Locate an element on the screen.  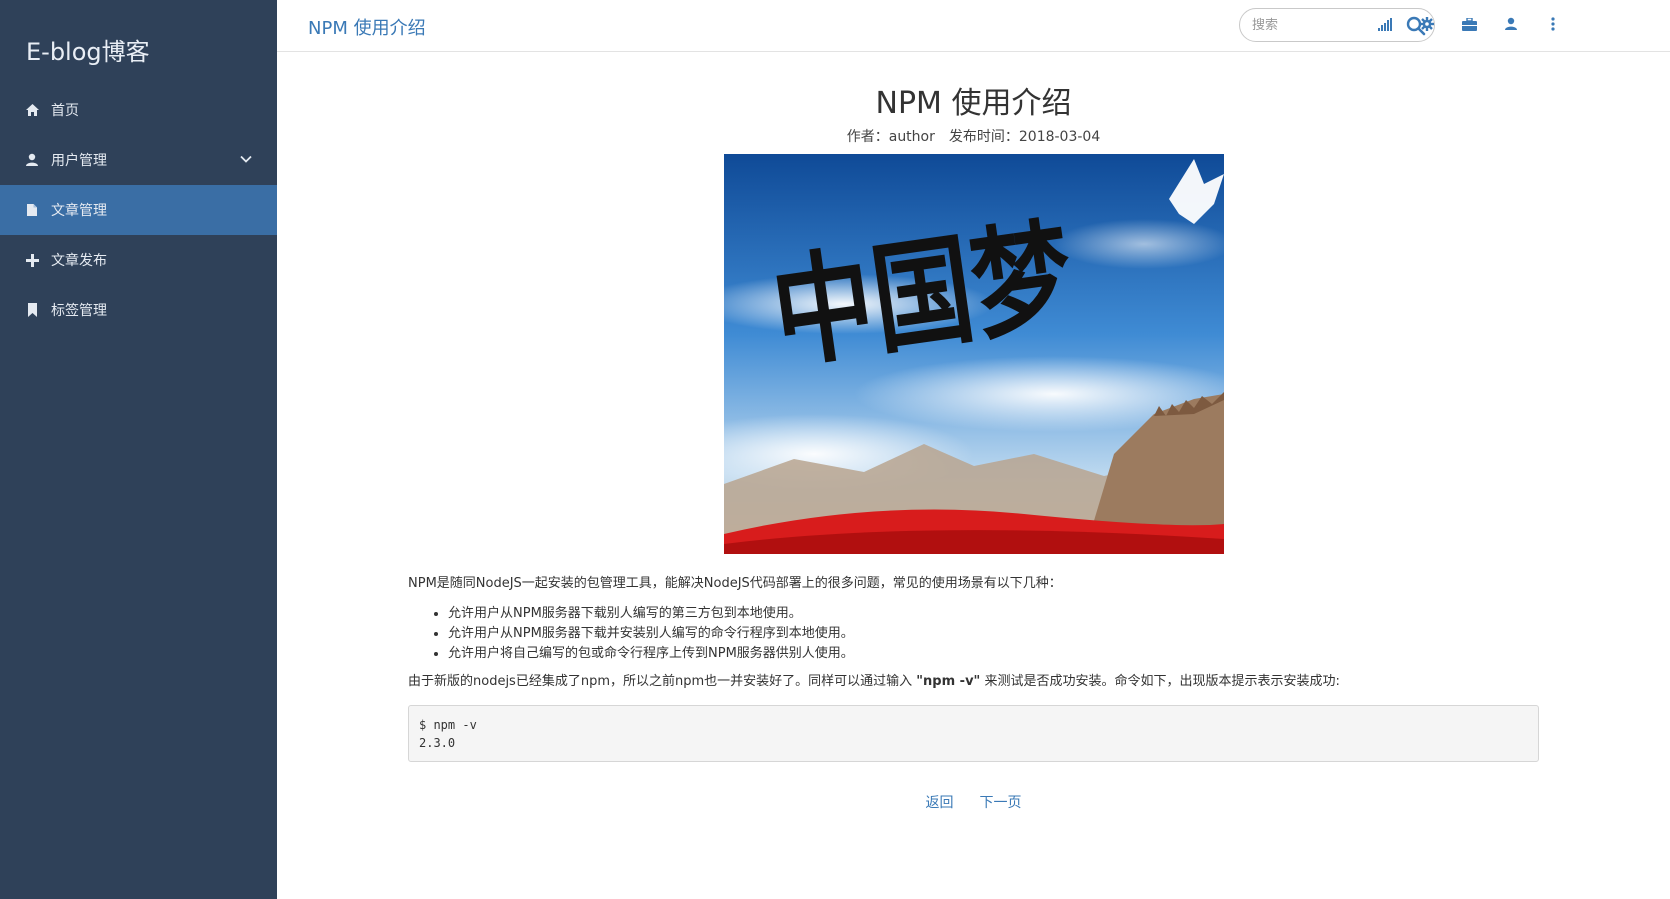
next-page-link: 下一页 is located at coordinates (1001, 803).